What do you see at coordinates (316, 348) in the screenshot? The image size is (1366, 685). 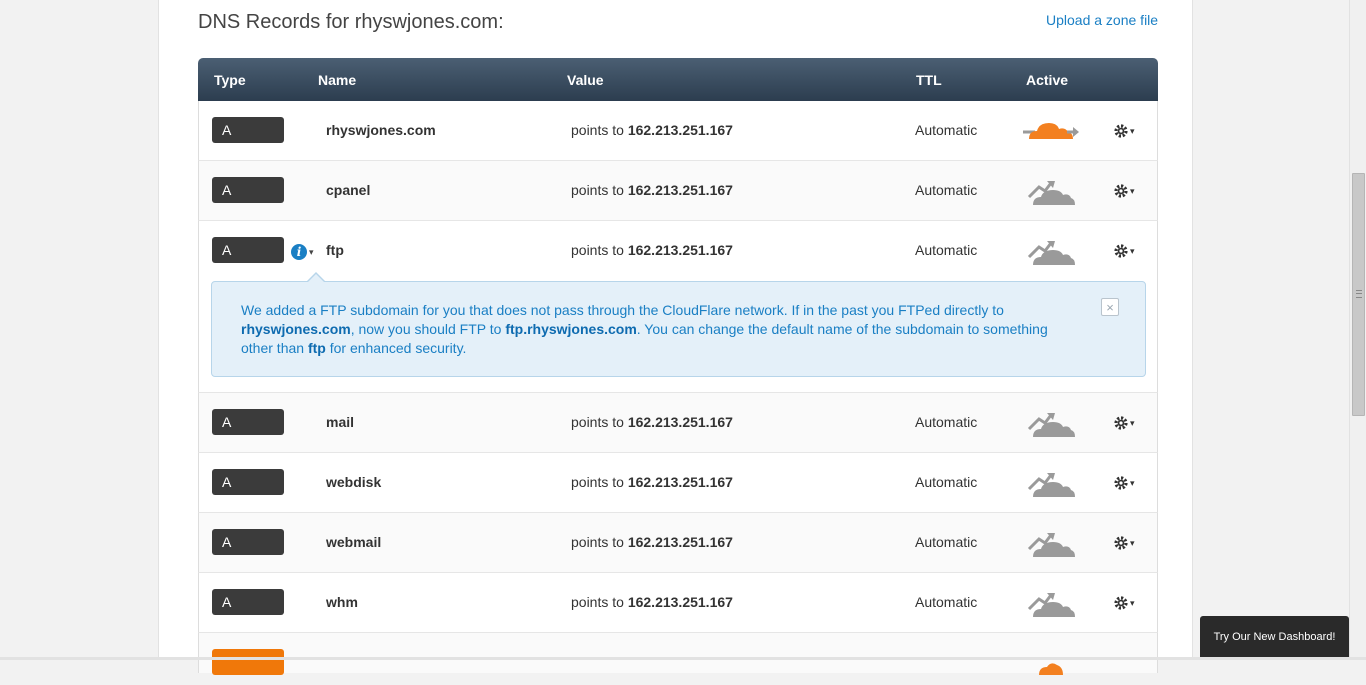 I see `notice-ftp-name: ftp` at bounding box center [316, 348].